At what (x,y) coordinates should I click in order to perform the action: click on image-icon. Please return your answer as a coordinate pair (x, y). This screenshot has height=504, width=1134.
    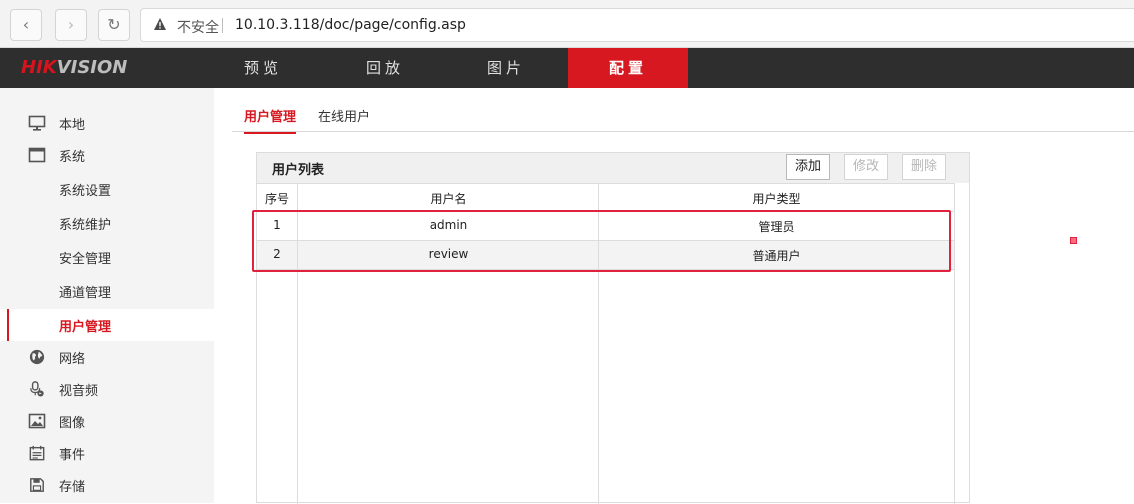
    Looking at the image, I should click on (37, 421).